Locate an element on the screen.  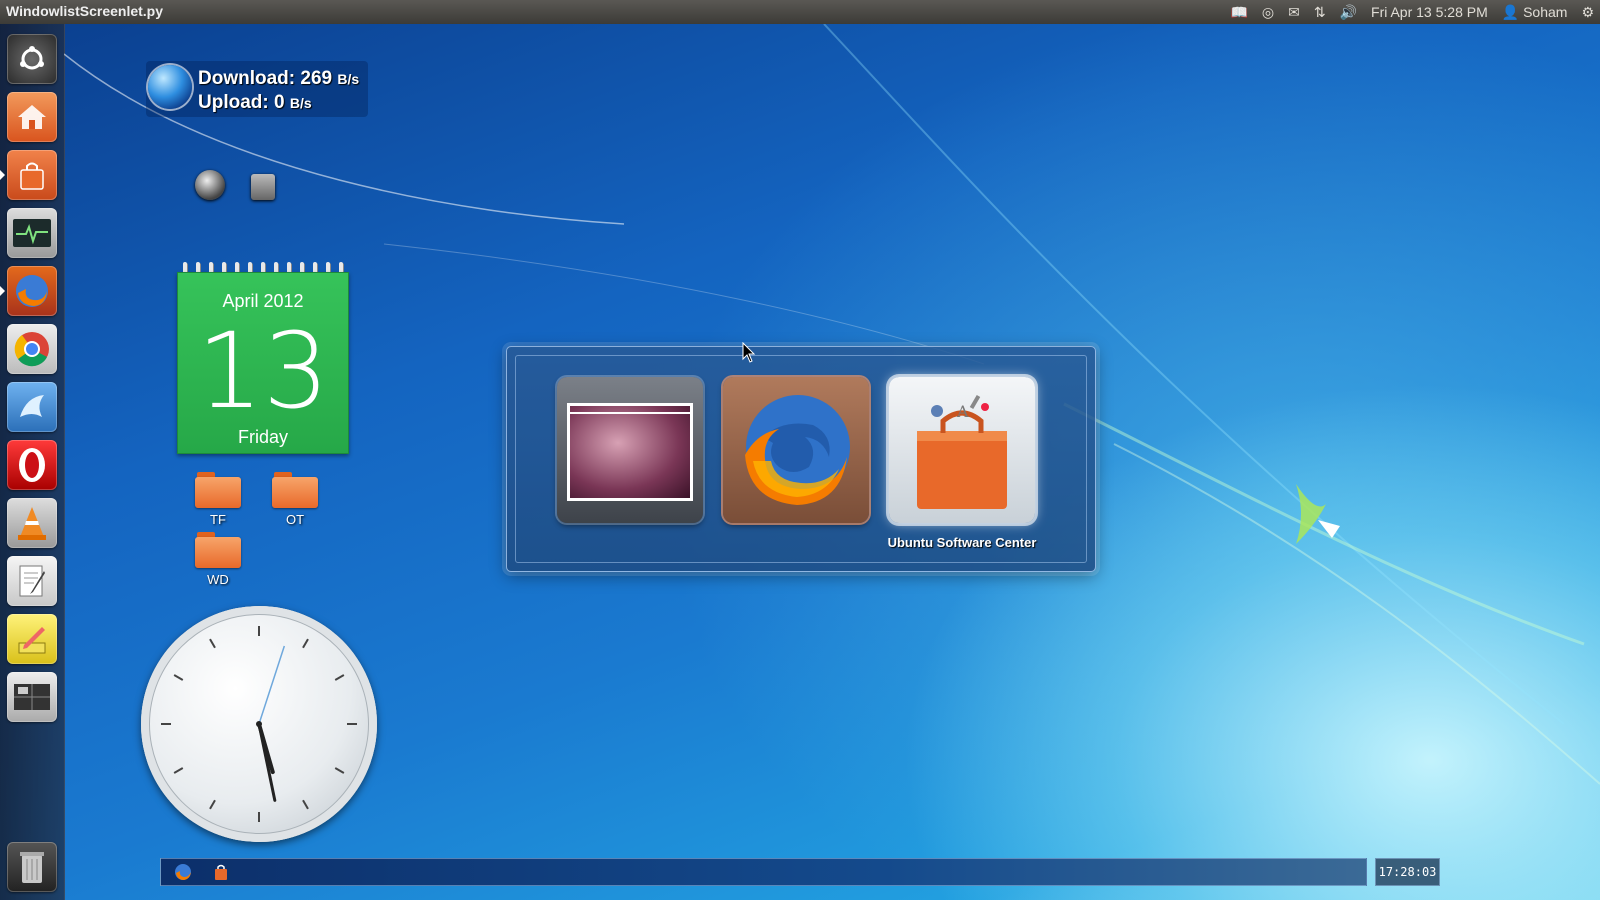
vlc-launcher is located at coordinates (32, 523).